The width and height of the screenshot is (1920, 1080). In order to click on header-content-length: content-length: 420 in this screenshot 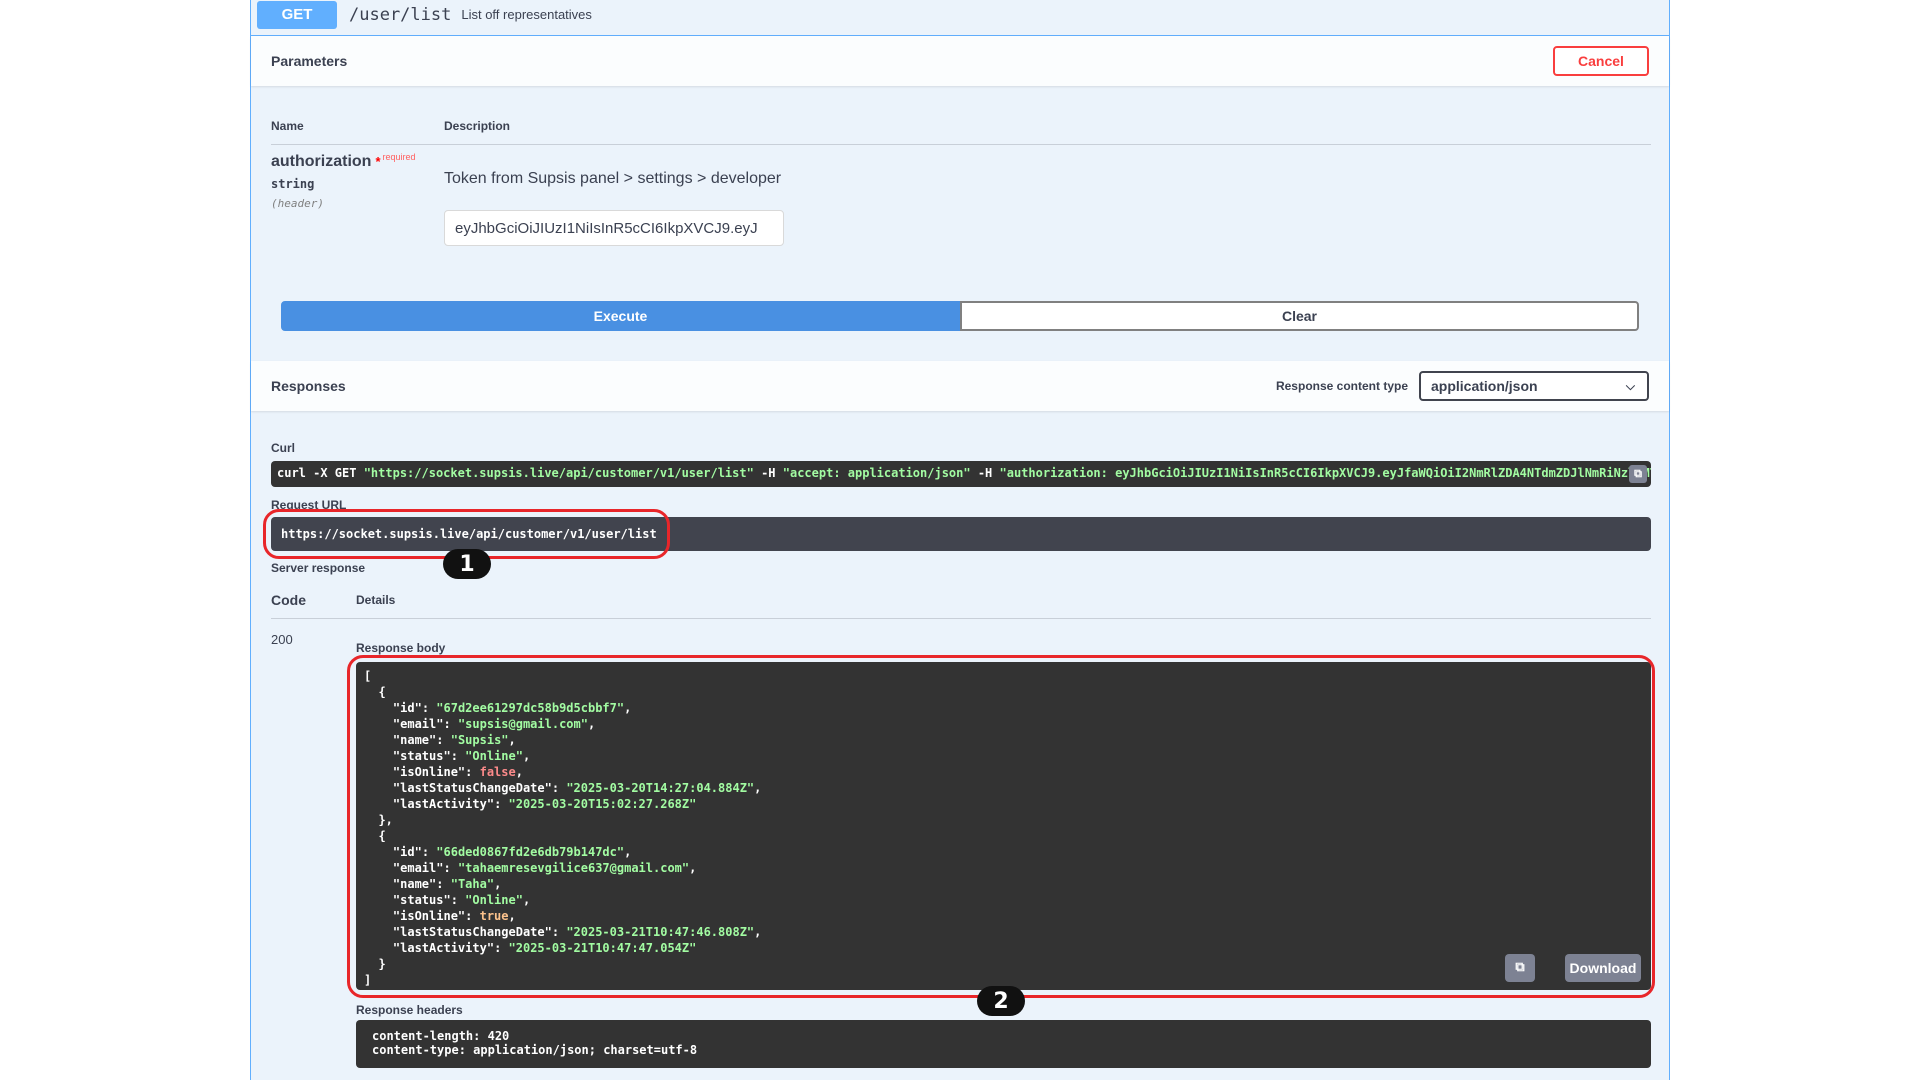, I will do `click(441, 1036)`.